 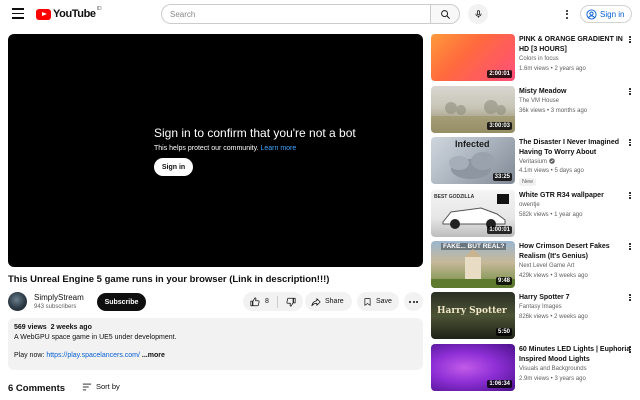 What do you see at coordinates (575, 92) in the screenshot?
I see `recommendation-title: Misty Meadow` at bounding box center [575, 92].